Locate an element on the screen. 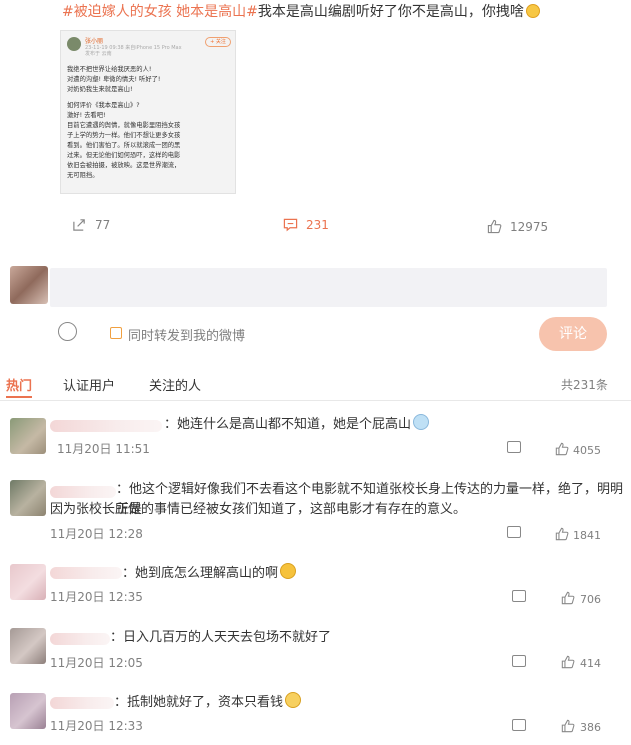 This screenshot has width=631, height=745. emoji-icon is located at coordinates (67, 331).